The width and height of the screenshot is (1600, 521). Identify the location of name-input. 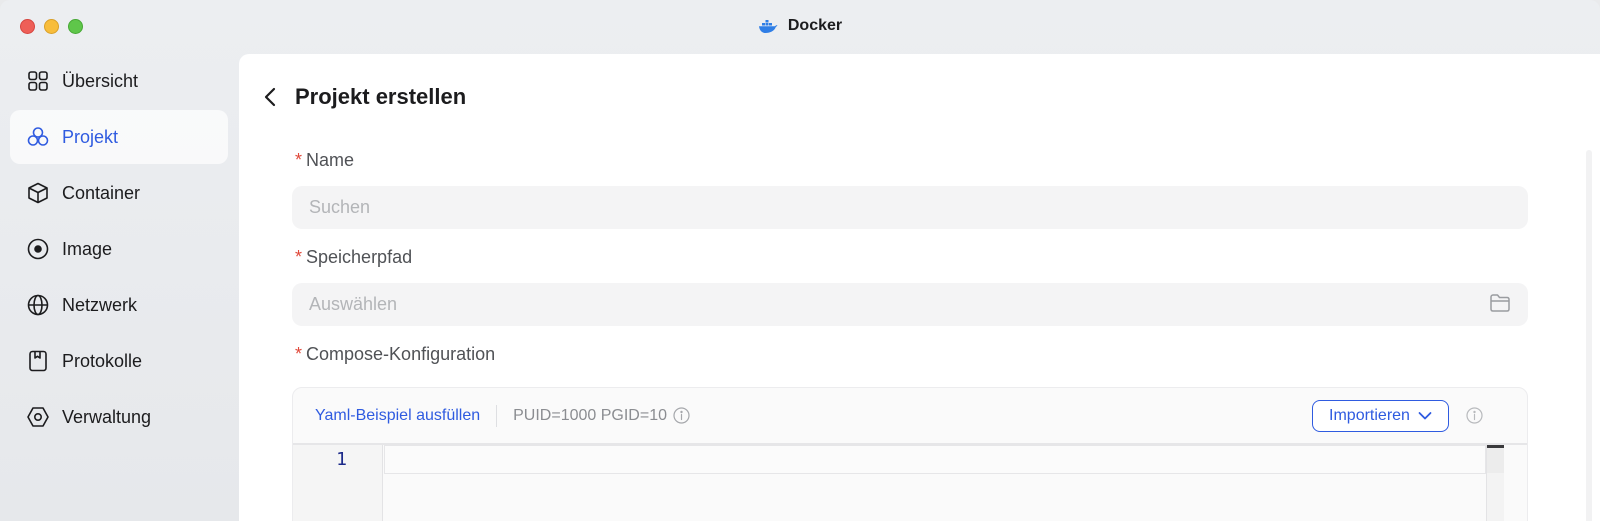
(910, 207).